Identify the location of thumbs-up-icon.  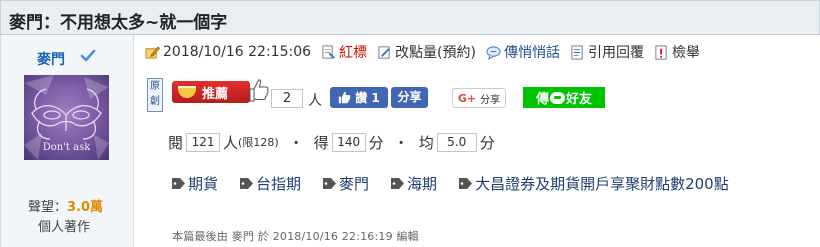
(259, 90).